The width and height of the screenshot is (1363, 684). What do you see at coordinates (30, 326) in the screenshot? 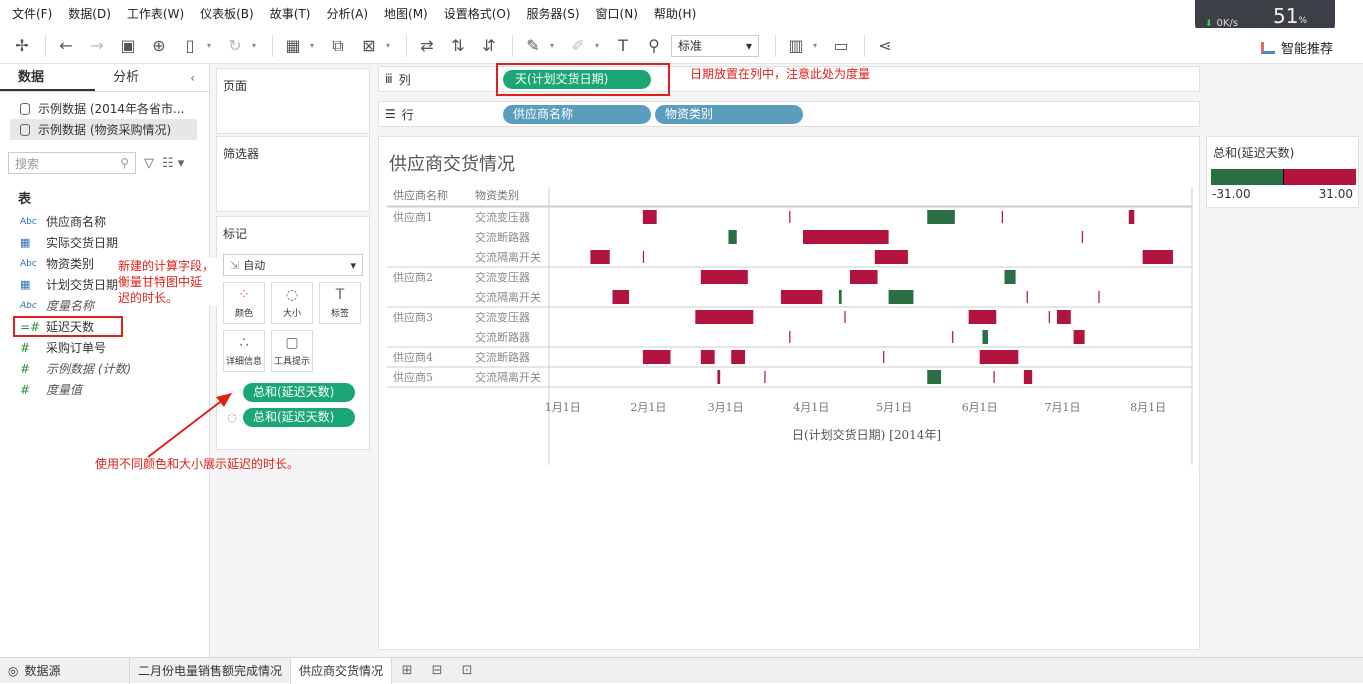
I see `number-type-icon: =#` at bounding box center [30, 326].